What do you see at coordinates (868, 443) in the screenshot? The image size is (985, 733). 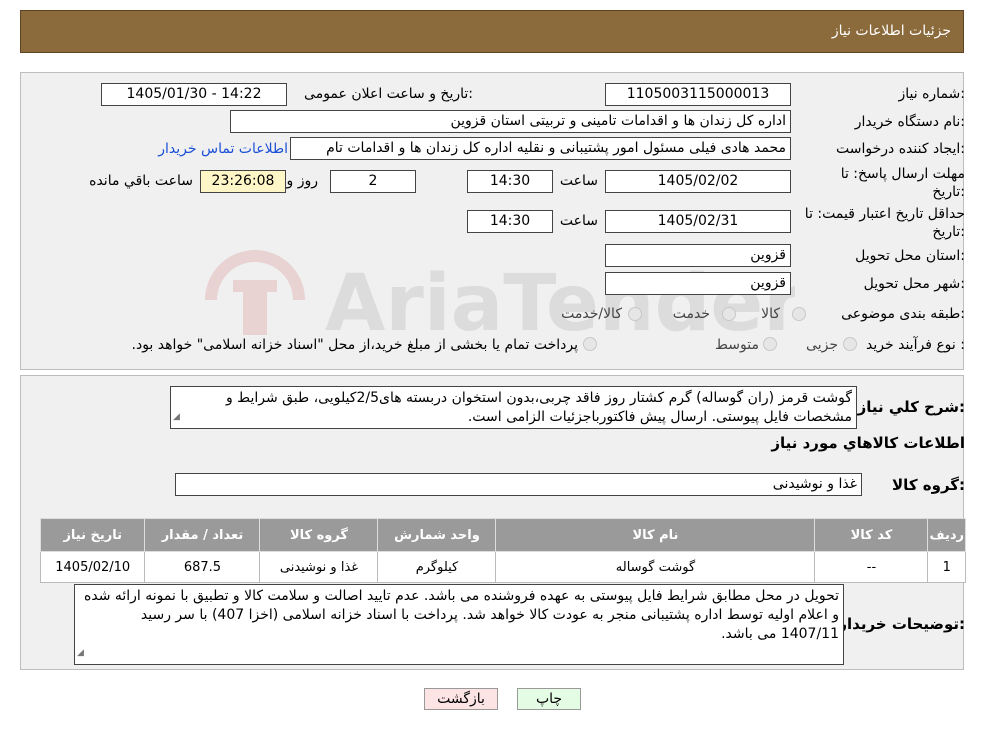 I see `goods-section-title: اطلاعات کالاهاي مورد نياز` at bounding box center [868, 443].